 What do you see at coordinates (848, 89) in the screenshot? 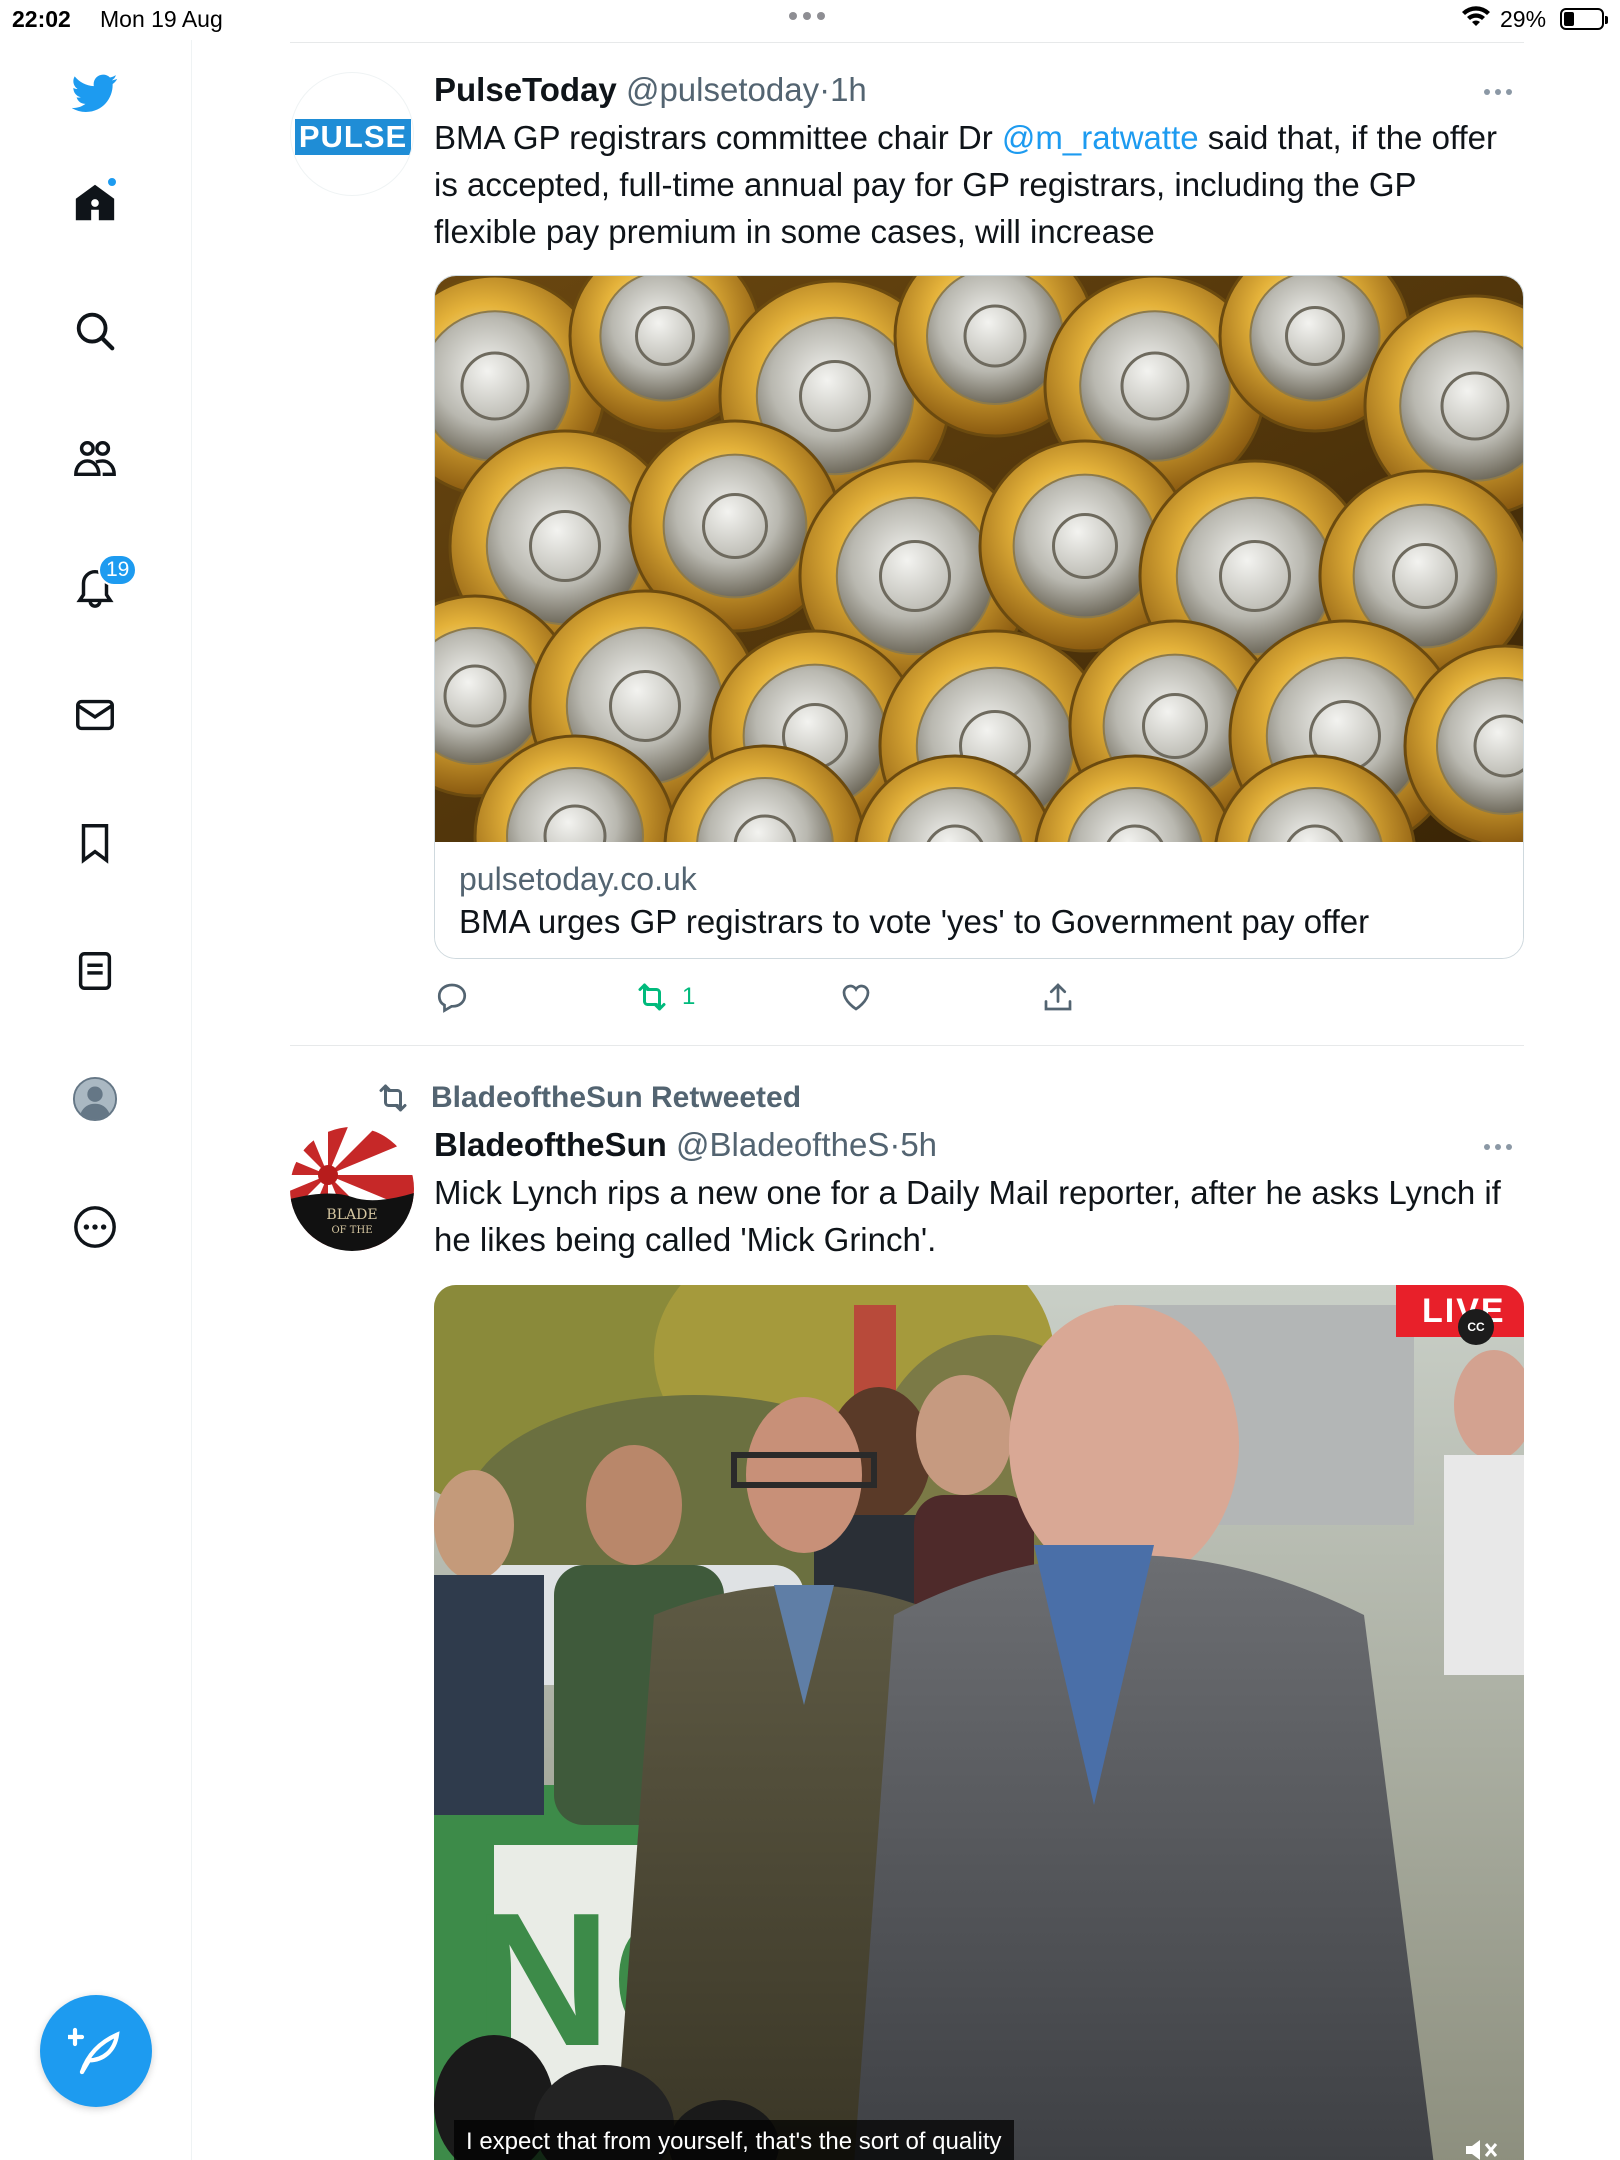
I see `tweet-time: 1h` at bounding box center [848, 89].